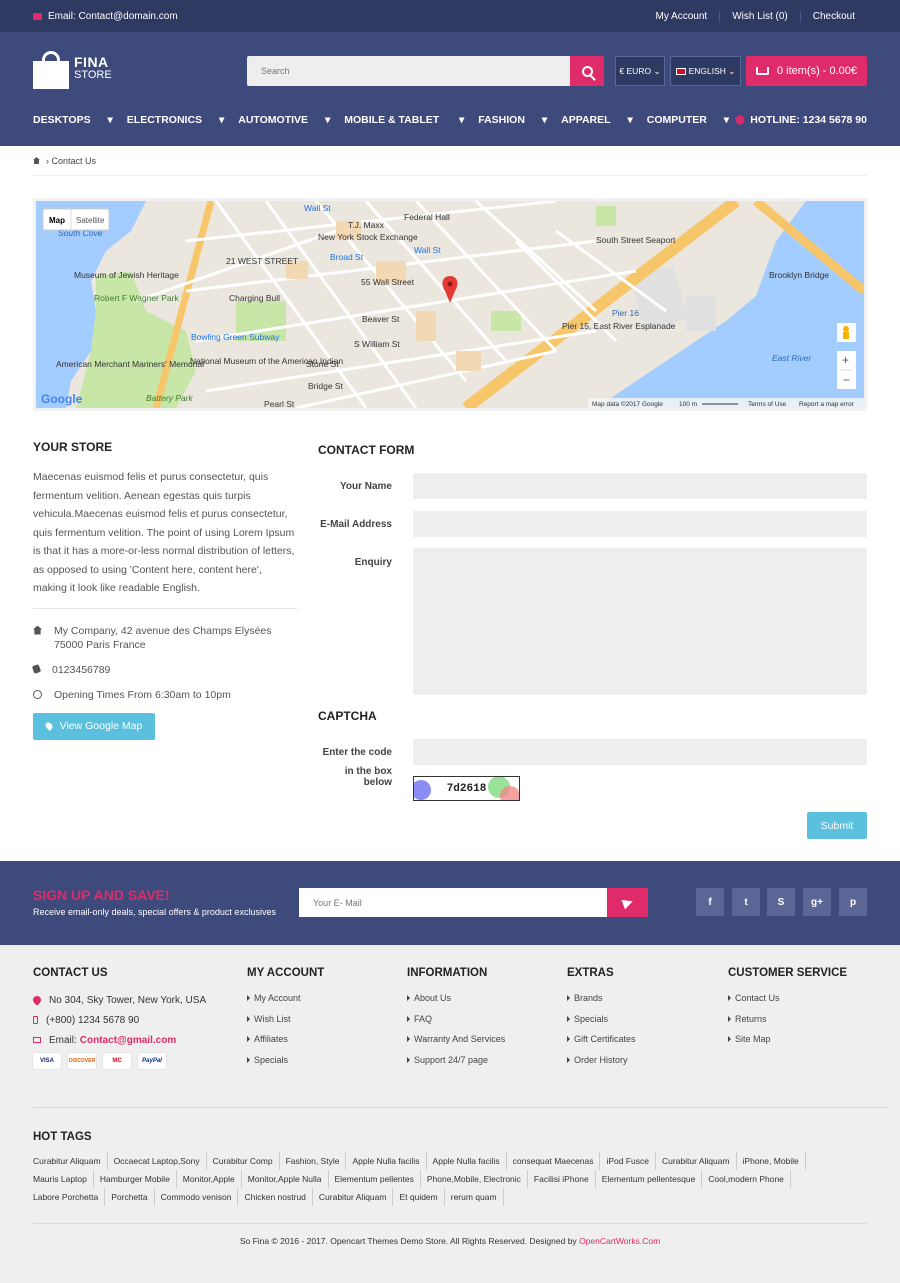 The width and height of the screenshot is (900, 1283). I want to click on search-icon, so click(587, 71).